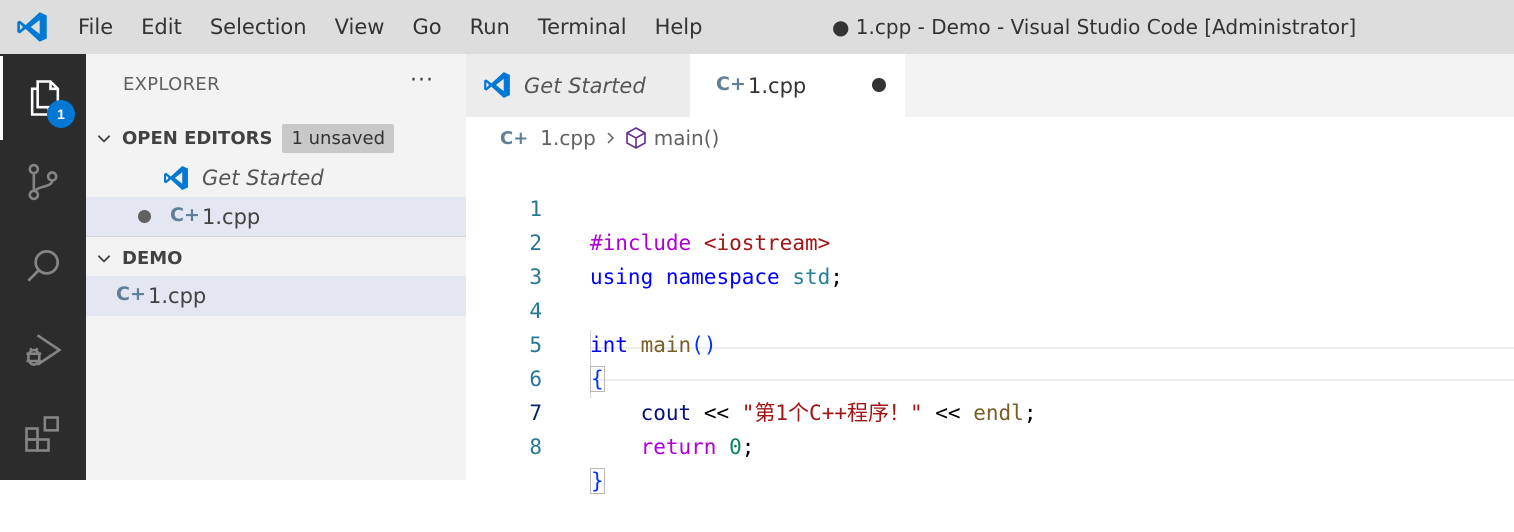 This screenshot has width=1514, height=532. What do you see at coordinates (990, 376) in the screenshot?
I see `code-line: 6 cout << "第1个C++程序！" << endl;` at bounding box center [990, 376].